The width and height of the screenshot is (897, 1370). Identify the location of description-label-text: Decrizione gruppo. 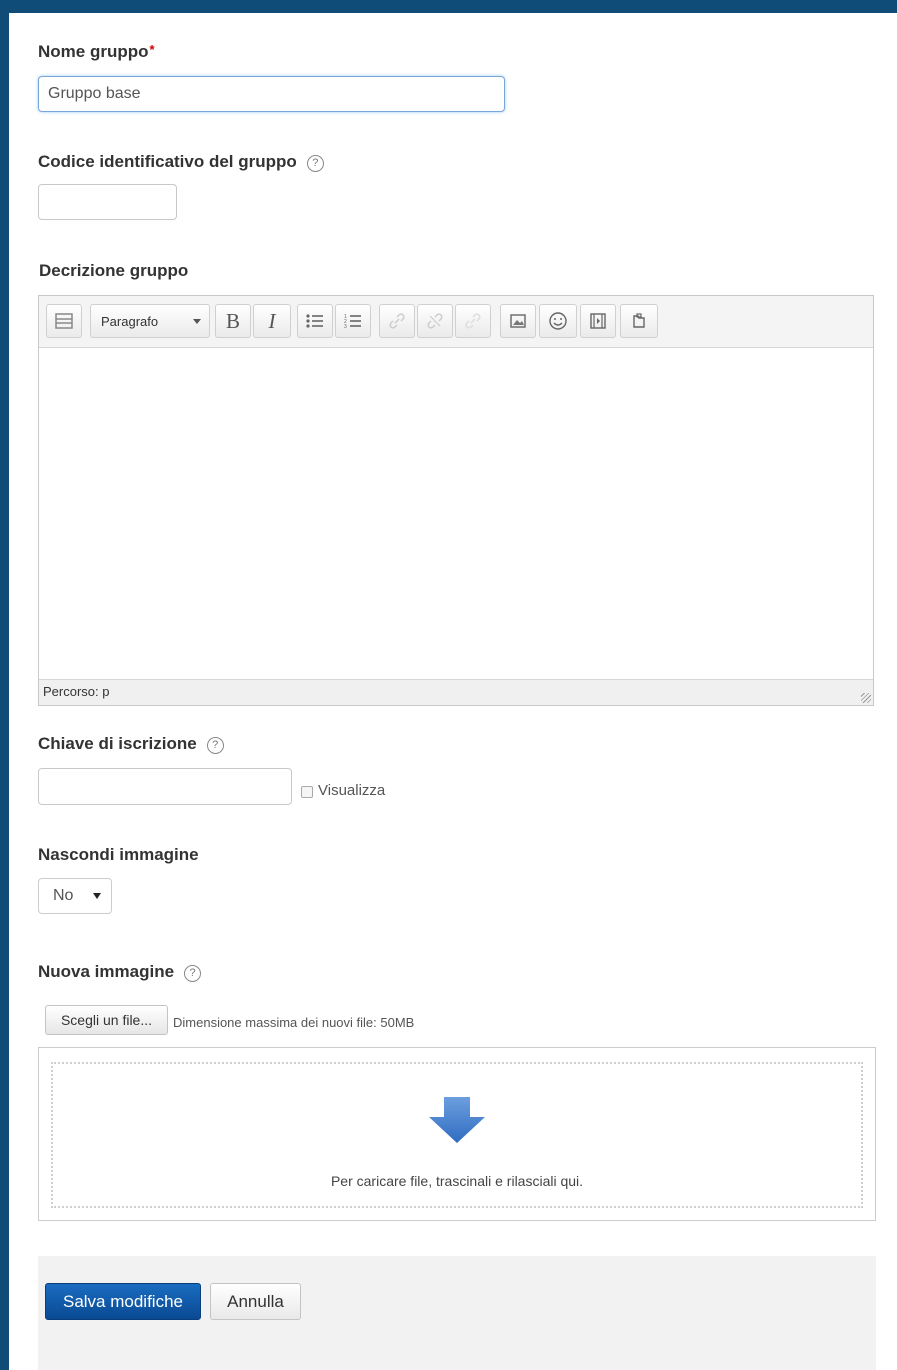
(114, 270).